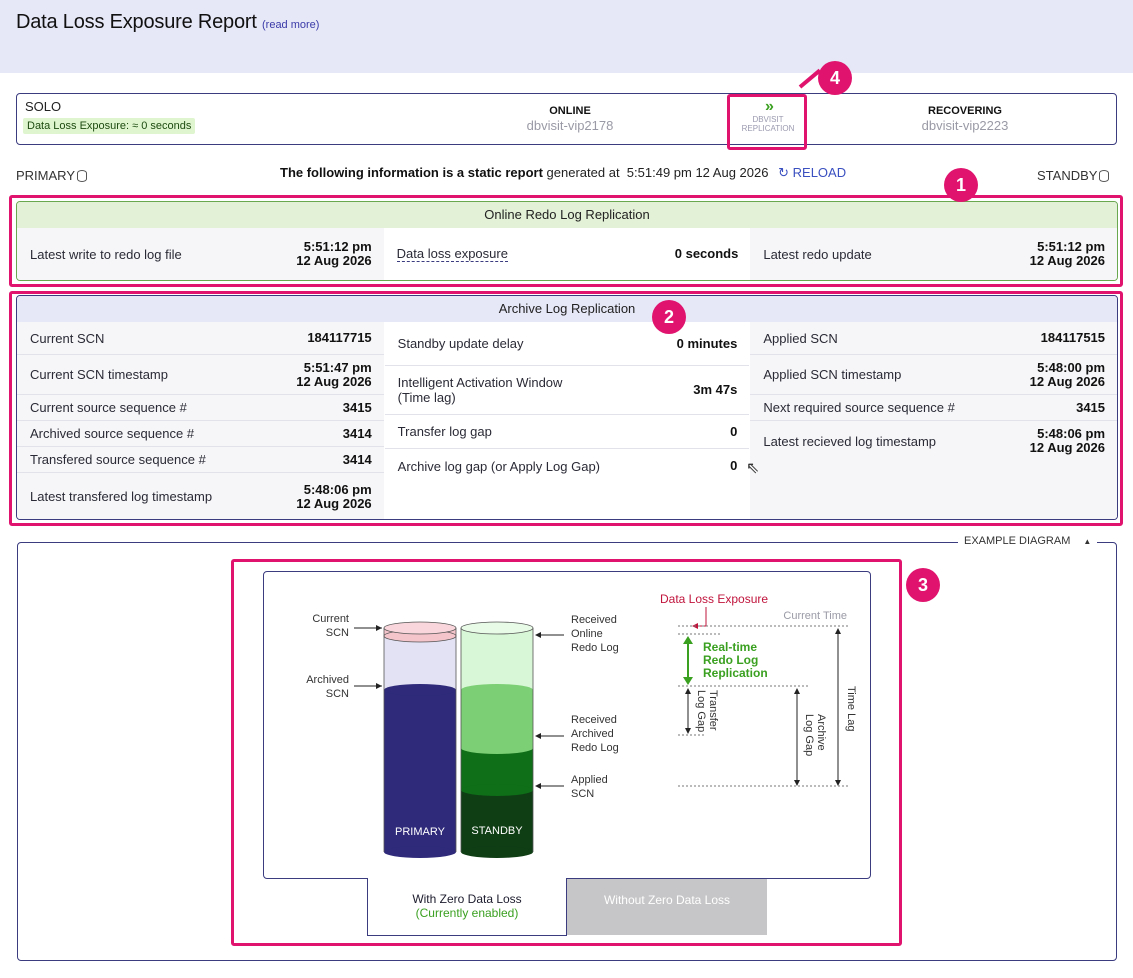 The width and height of the screenshot is (1133, 978). I want to click on stat-label: Latest transfered log timestamp, so click(121, 496).